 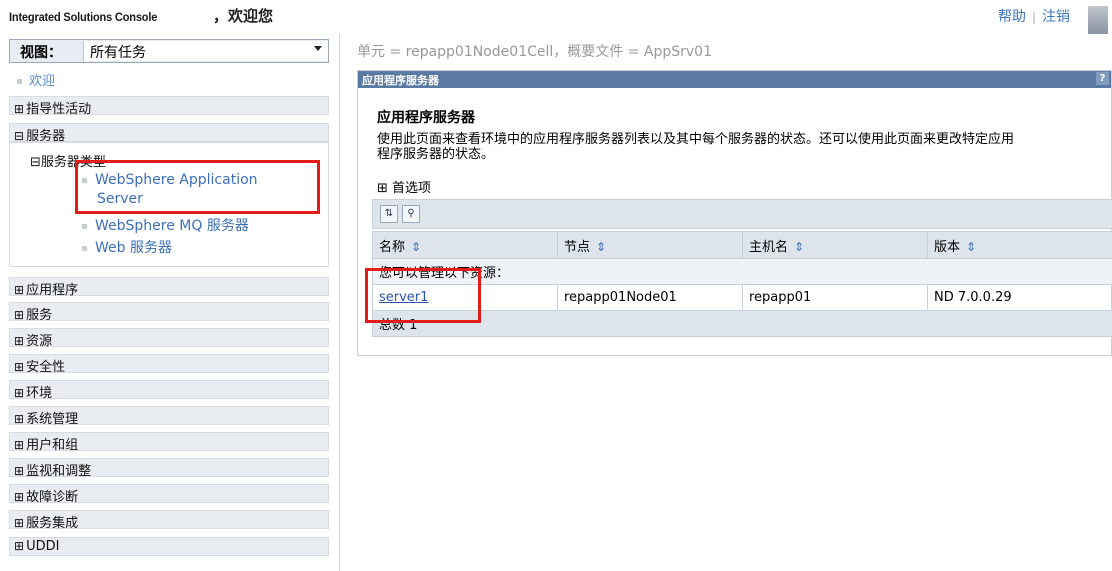 I want to click on nav-section-applications: ⊞ 应用程序, so click(x=169, y=287).